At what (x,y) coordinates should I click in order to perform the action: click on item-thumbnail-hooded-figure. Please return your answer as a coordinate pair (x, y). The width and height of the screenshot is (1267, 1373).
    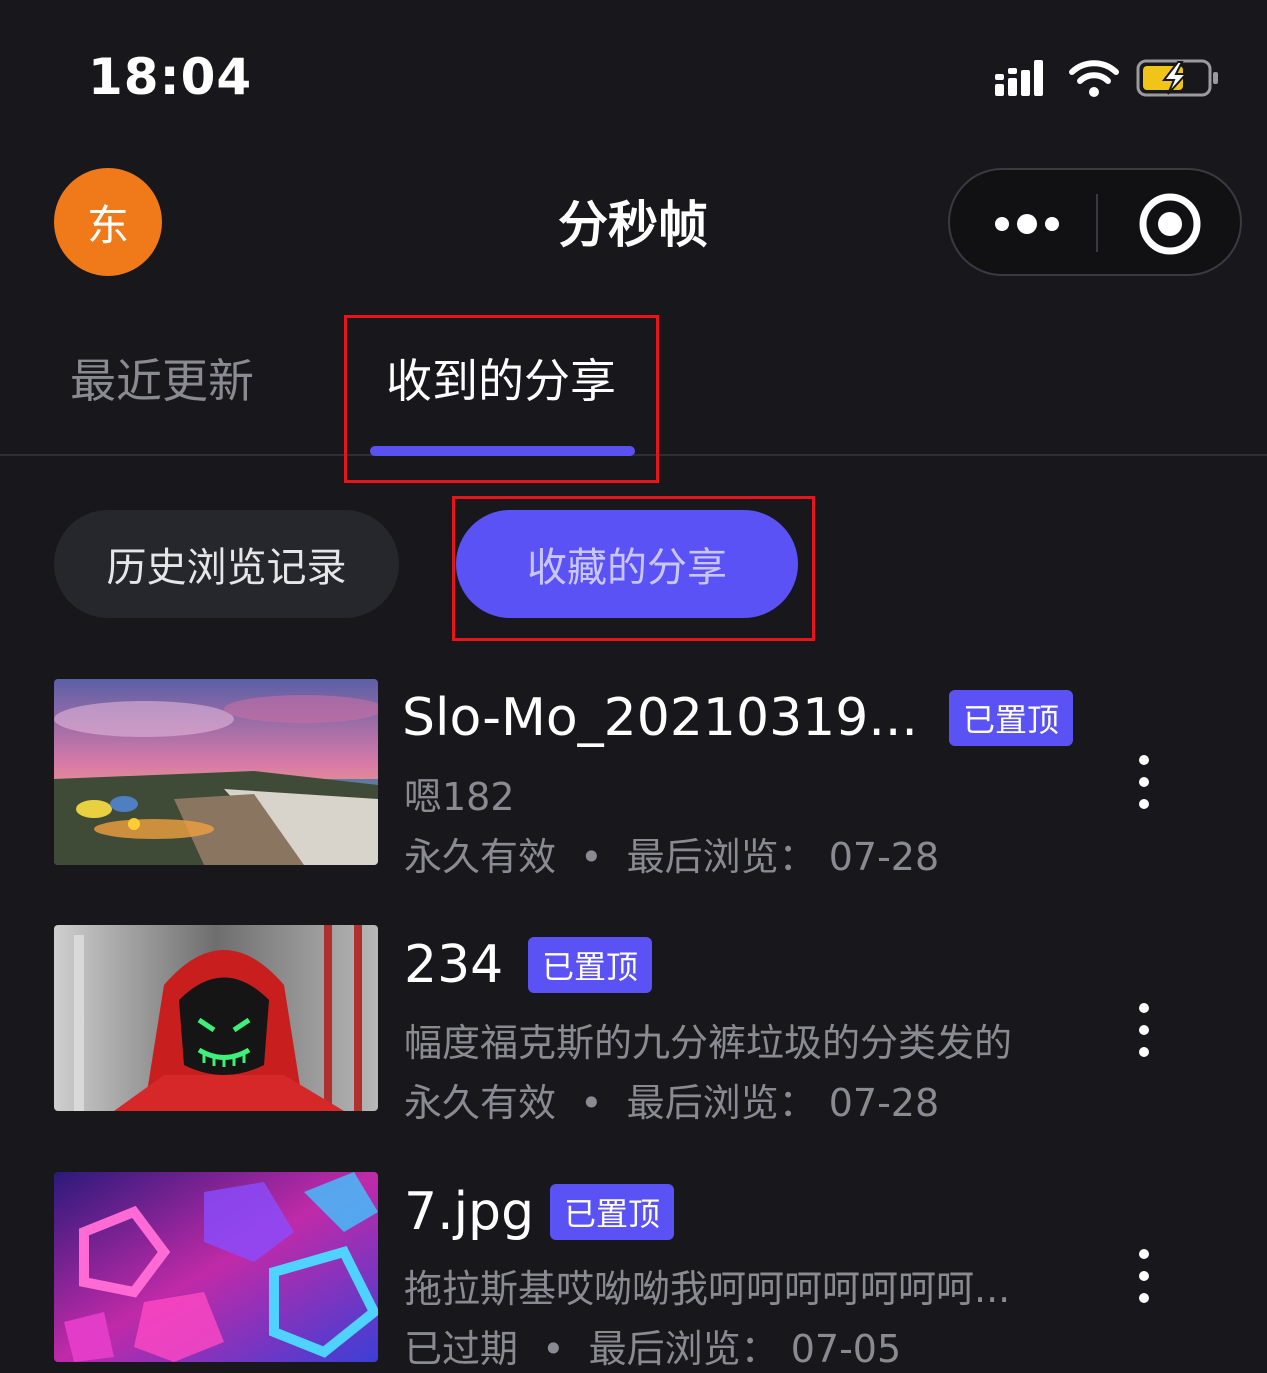
    Looking at the image, I should click on (216, 1018).